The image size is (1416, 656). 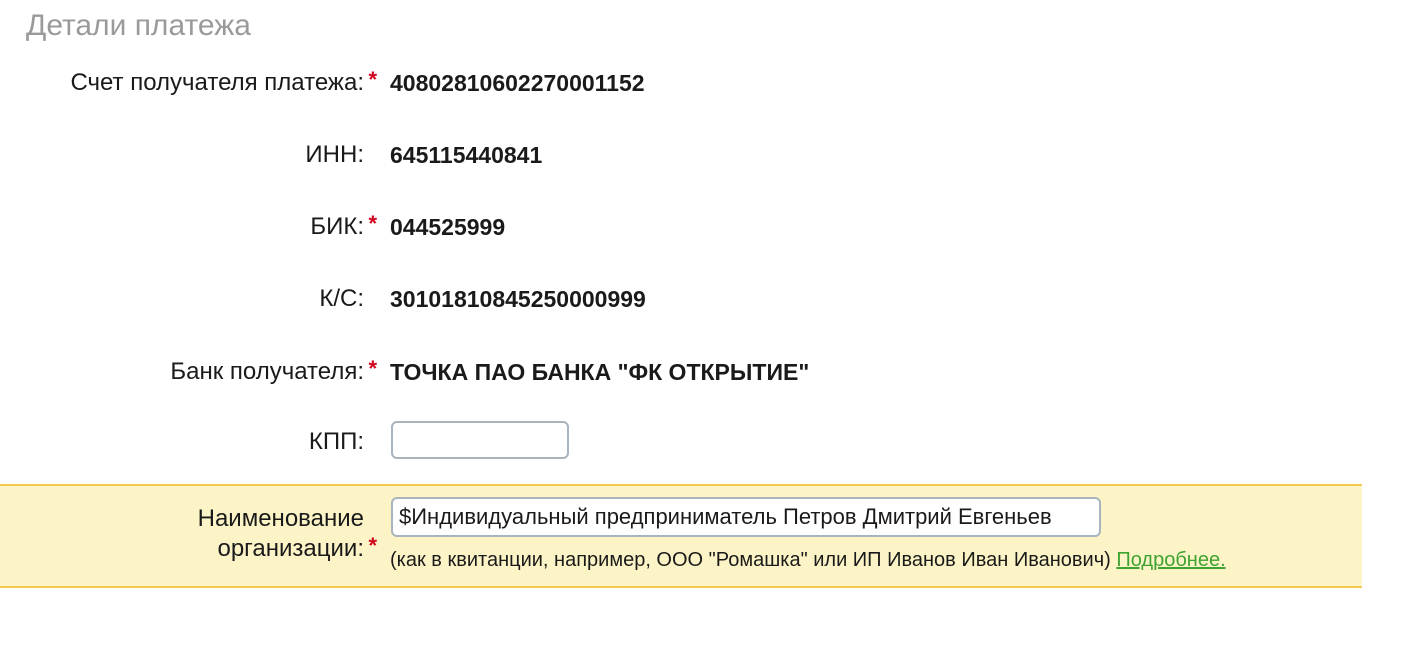 I want to click on bik-value: 044525999, so click(x=448, y=227).